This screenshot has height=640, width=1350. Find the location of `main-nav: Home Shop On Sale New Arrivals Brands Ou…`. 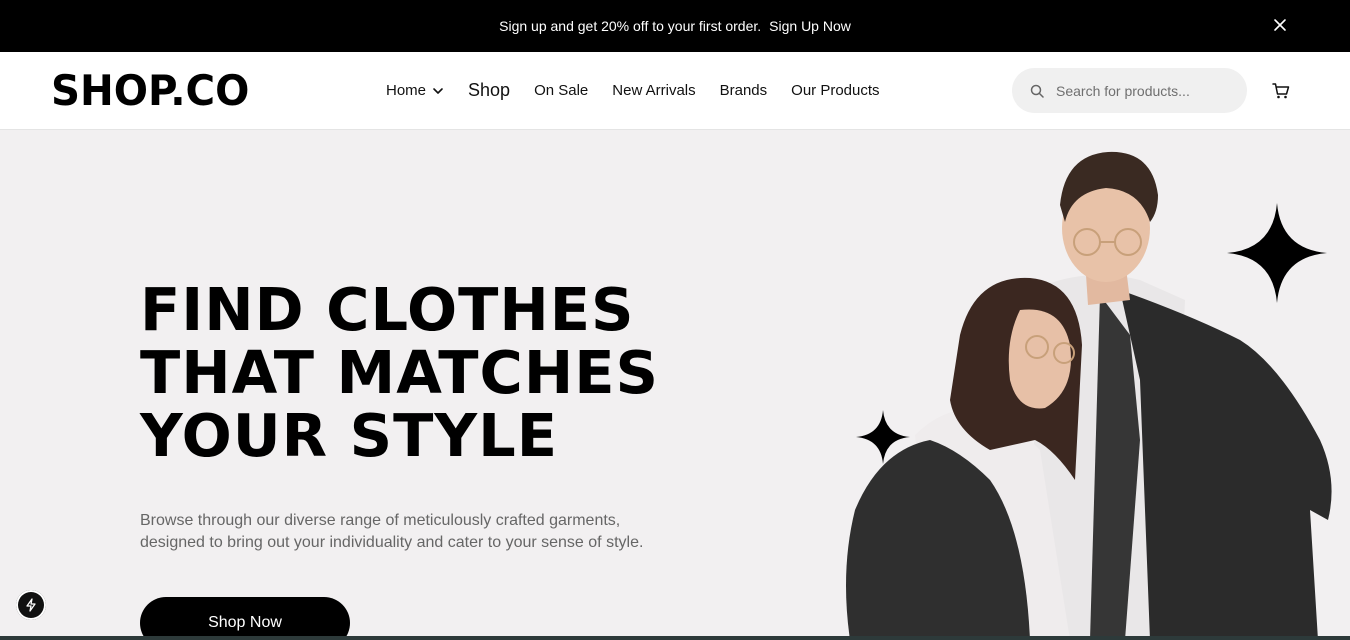

main-nav: Home Shop On Sale New Arrivals Brands Ou… is located at coordinates (645, 90).